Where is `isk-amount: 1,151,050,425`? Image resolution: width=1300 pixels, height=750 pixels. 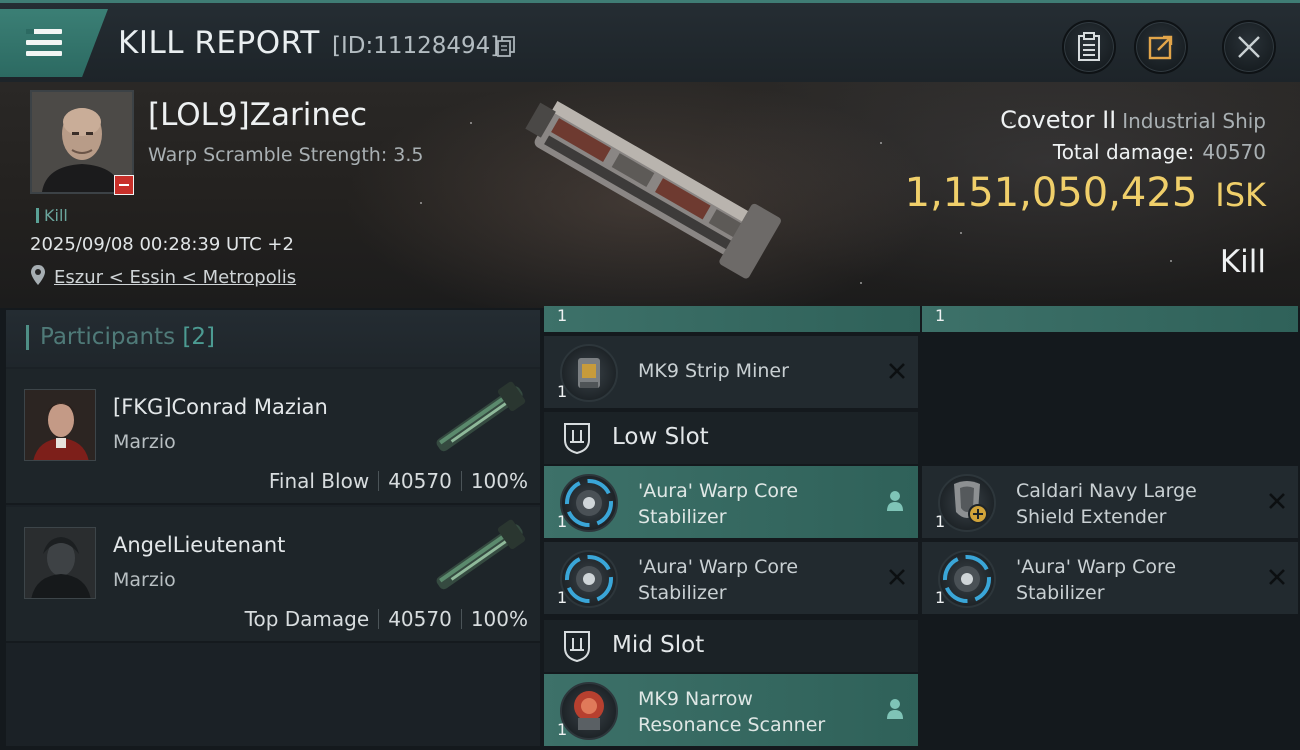 isk-amount: 1,151,050,425 is located at coordinates (1051, 193).